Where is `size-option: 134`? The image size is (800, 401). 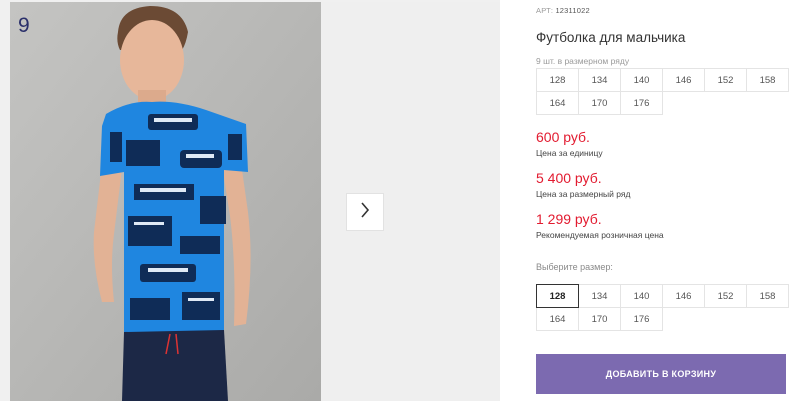 size-option: 134 is located at coordinates (599, 296).